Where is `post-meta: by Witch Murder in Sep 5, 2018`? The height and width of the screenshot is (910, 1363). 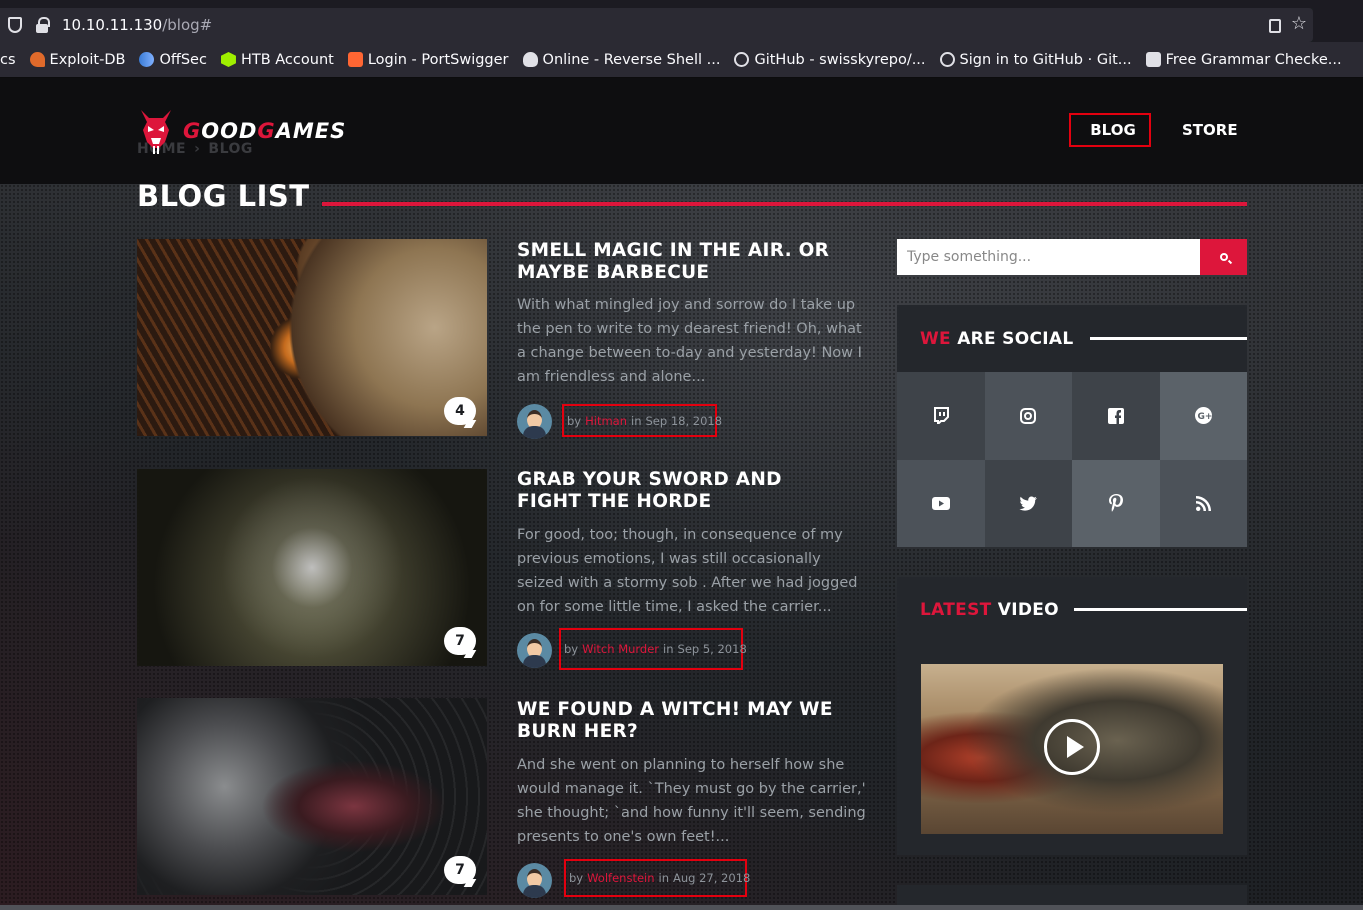
post-meta: by Witch Murder in Sep 5, 2018 is located at coordinates (653, 649).